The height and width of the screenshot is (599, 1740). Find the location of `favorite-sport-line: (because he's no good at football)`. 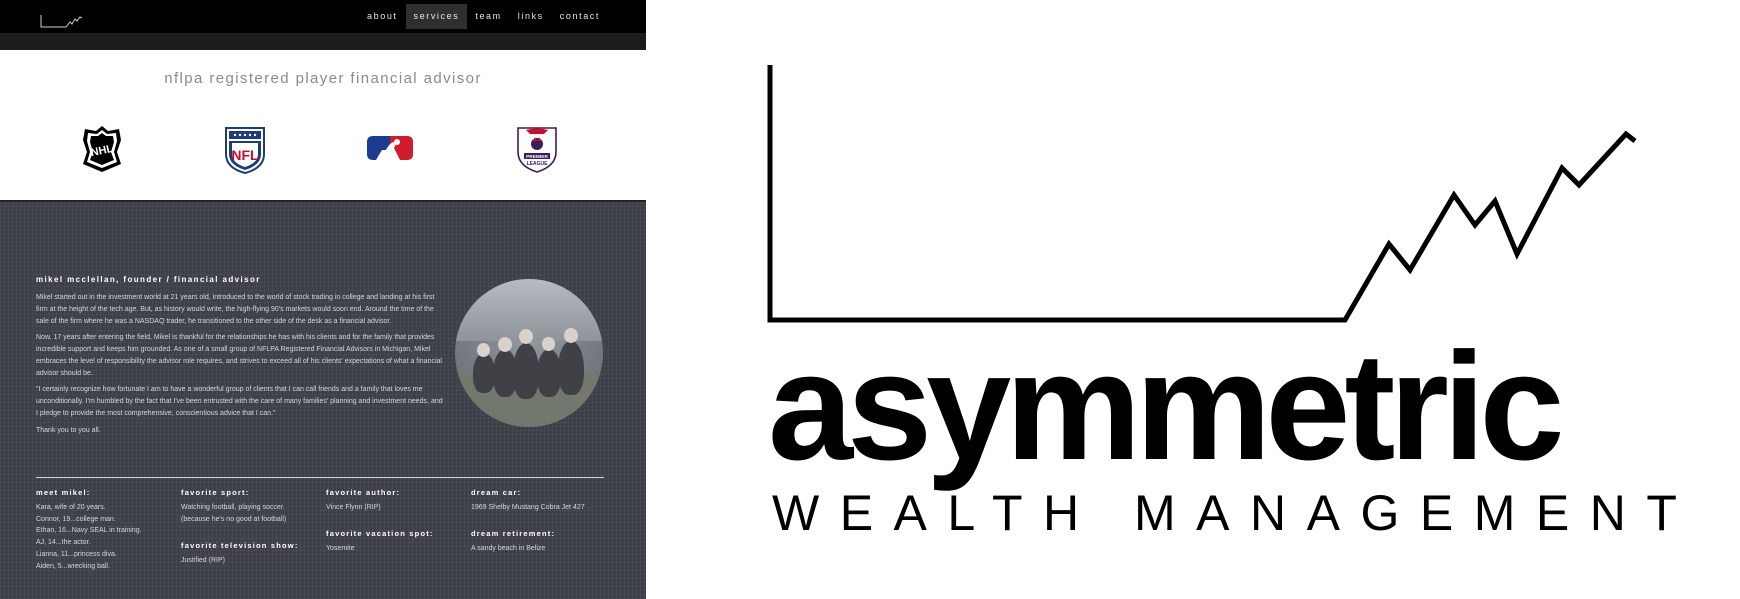

favorite-sport-line: (because he's no good at football) is located at coordinates (234, 519).